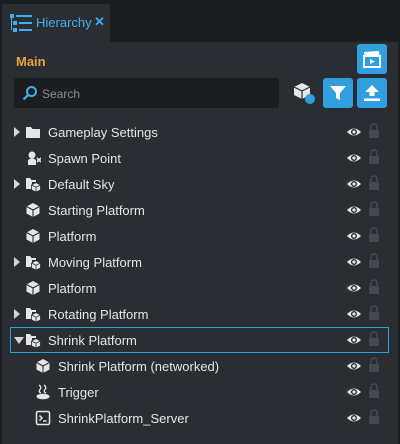  I want to click on tree-row: Shrink Platform, so click(199, 340).